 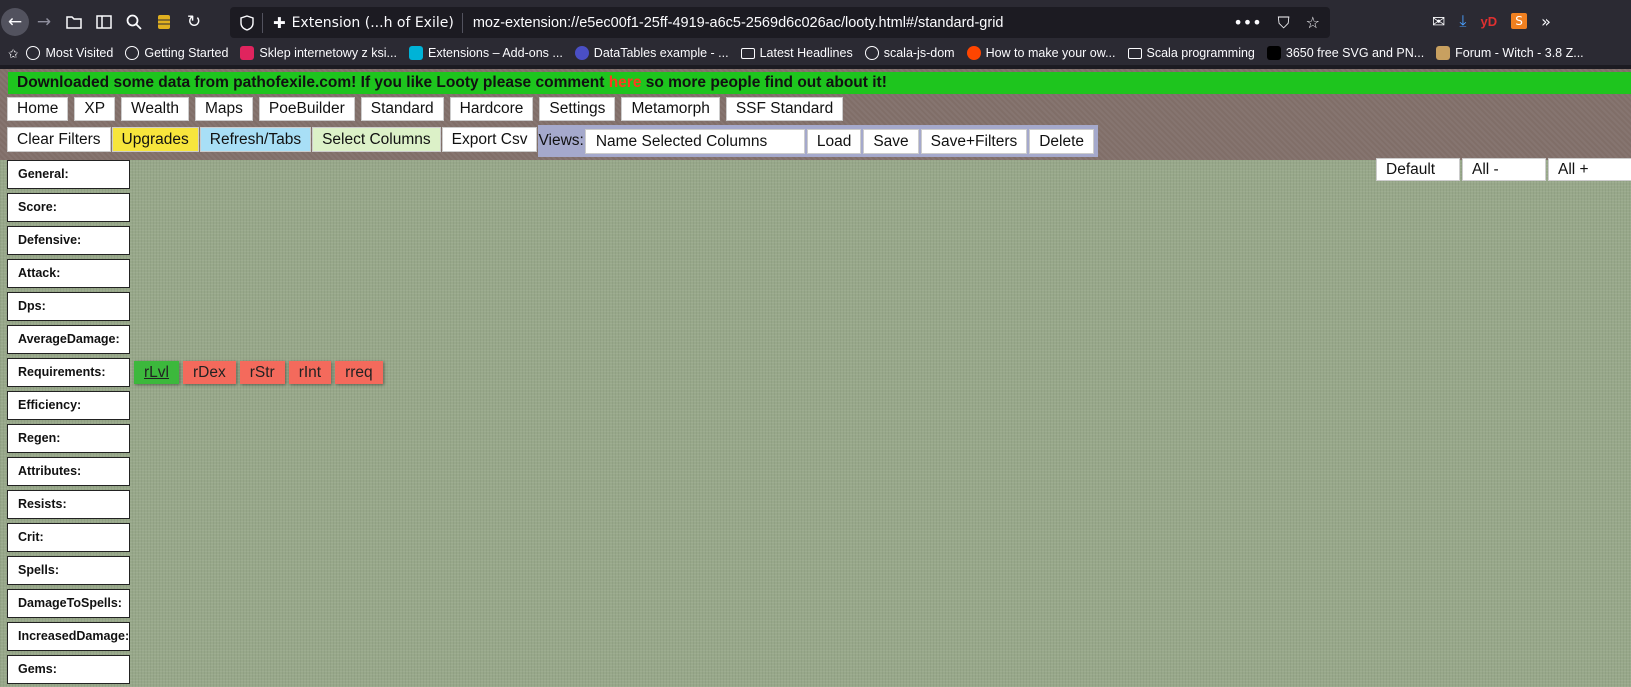 I want to click on column-group-general: General:, so click(x=68, y=174).